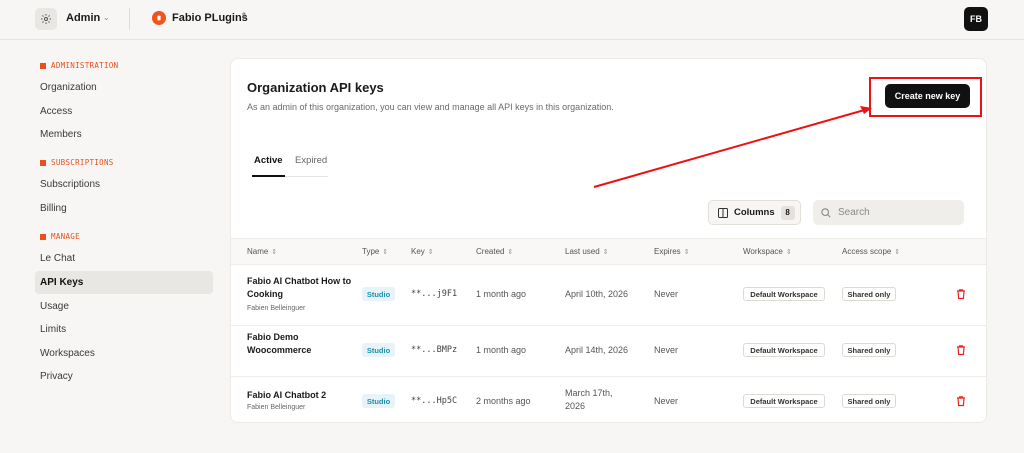 The image size is (1024, 453). I want to click on columns-count-badge: 8, so click(787, 212).